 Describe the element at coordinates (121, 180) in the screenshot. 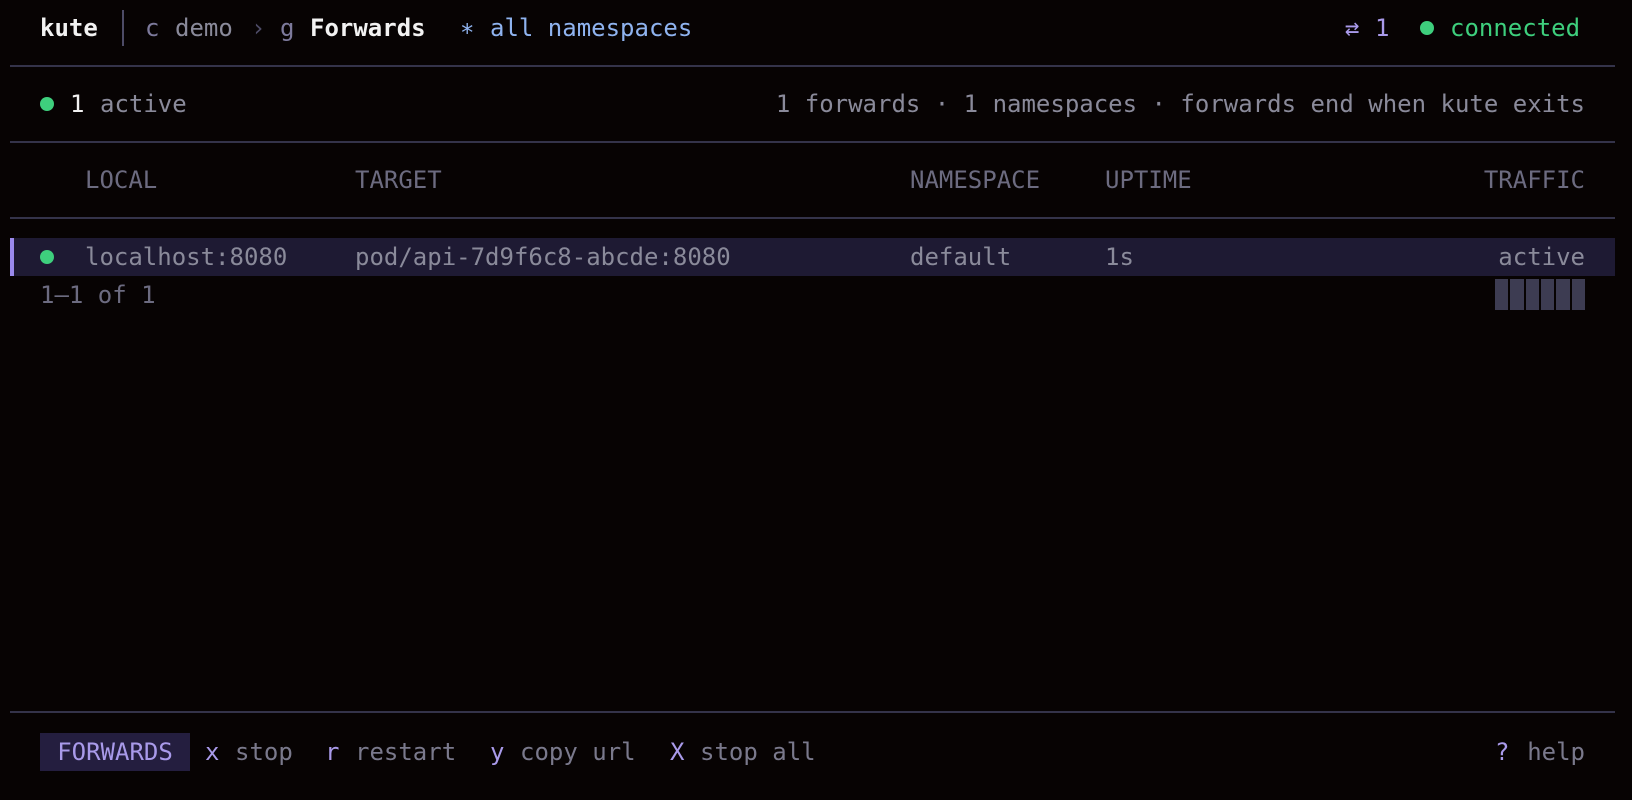

I see `column-header-local: LOCAL` at that location.